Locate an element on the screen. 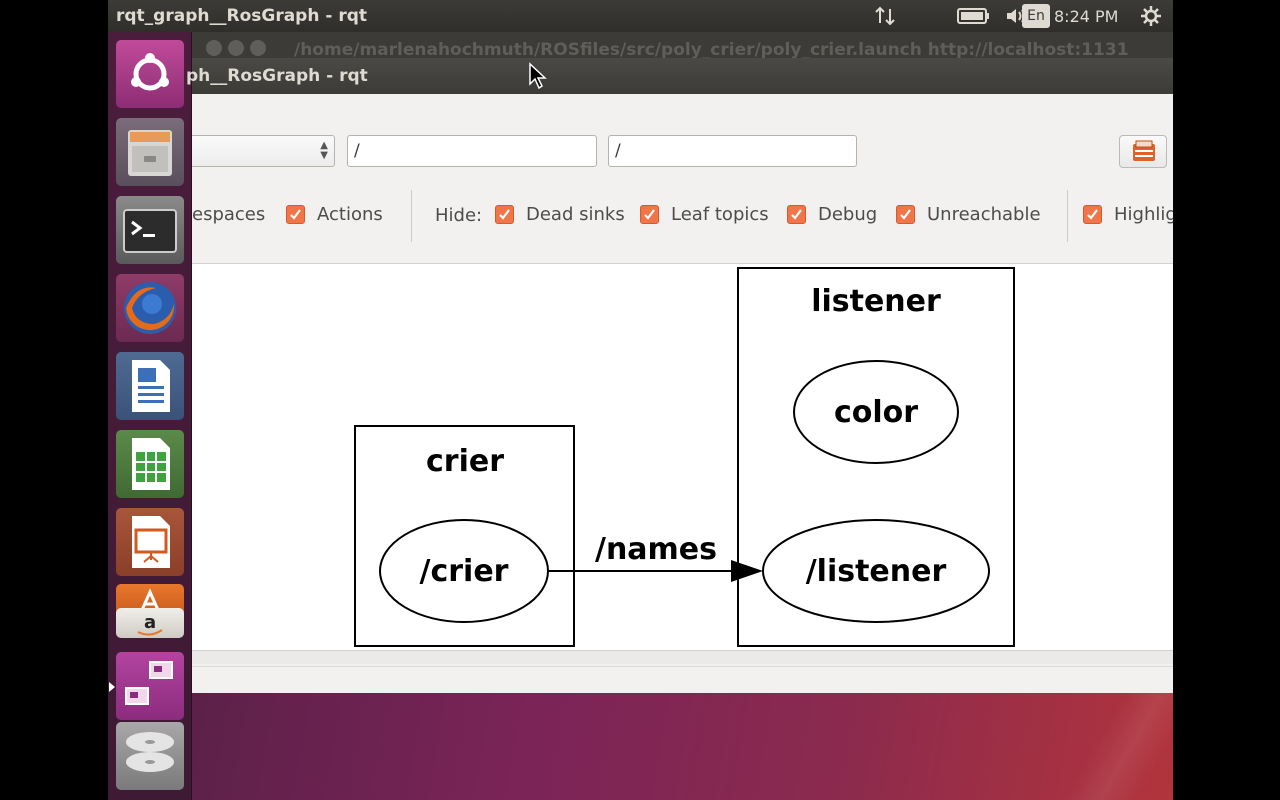  node-label: color is located at coordinates (876, 412).